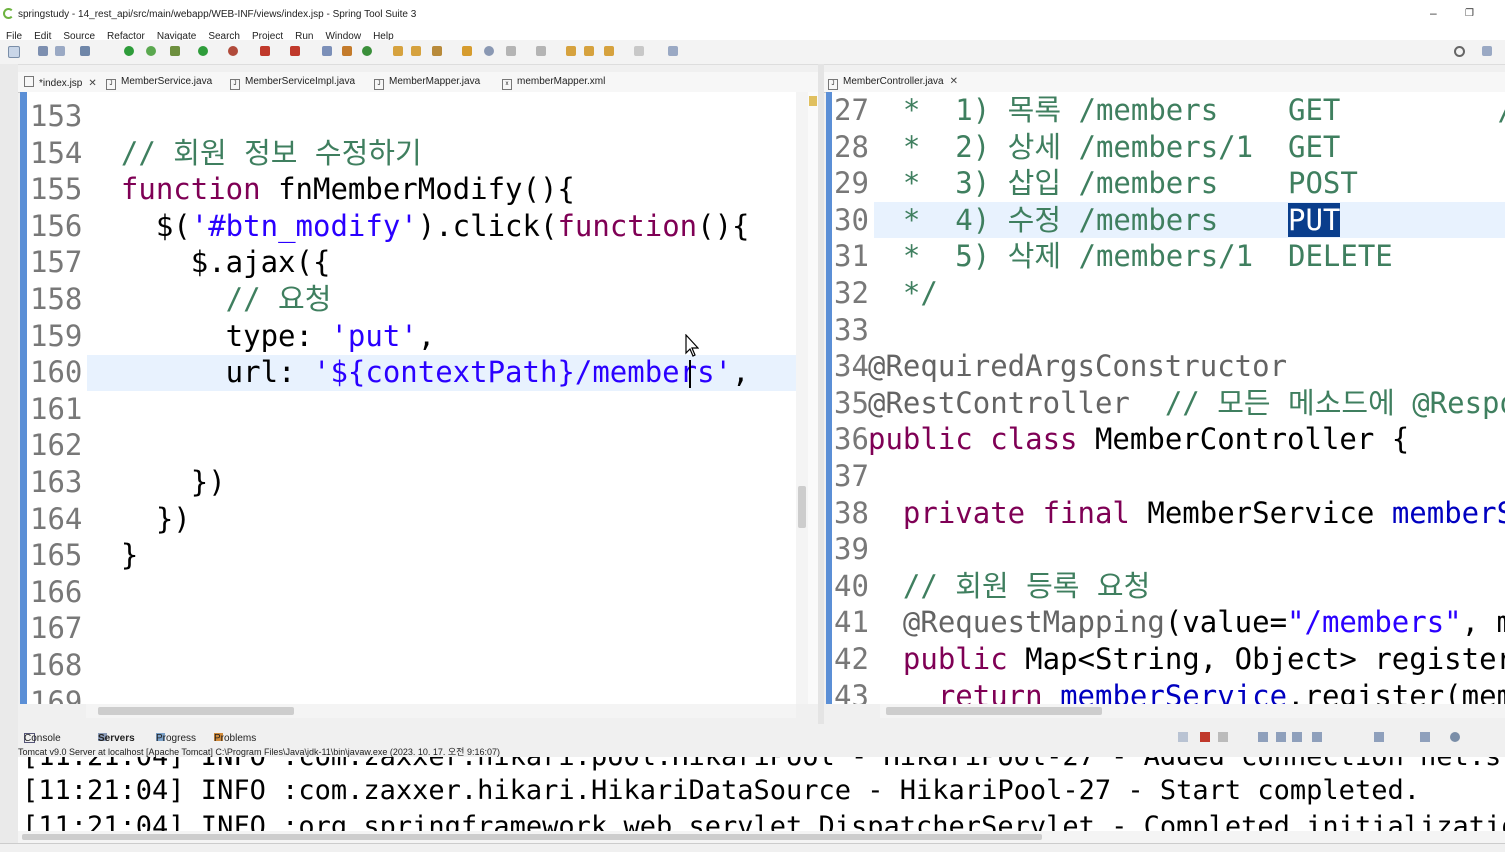 The height and width of the screenshot is (852, 1505). I want to click on back-icon, so click(609, 51).